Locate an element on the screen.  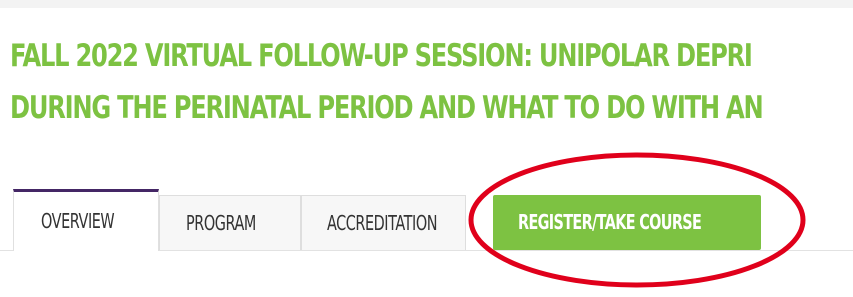
tab-register-take-course: REGISTER/TAKE COURSE is located at coordinates (627, 222).